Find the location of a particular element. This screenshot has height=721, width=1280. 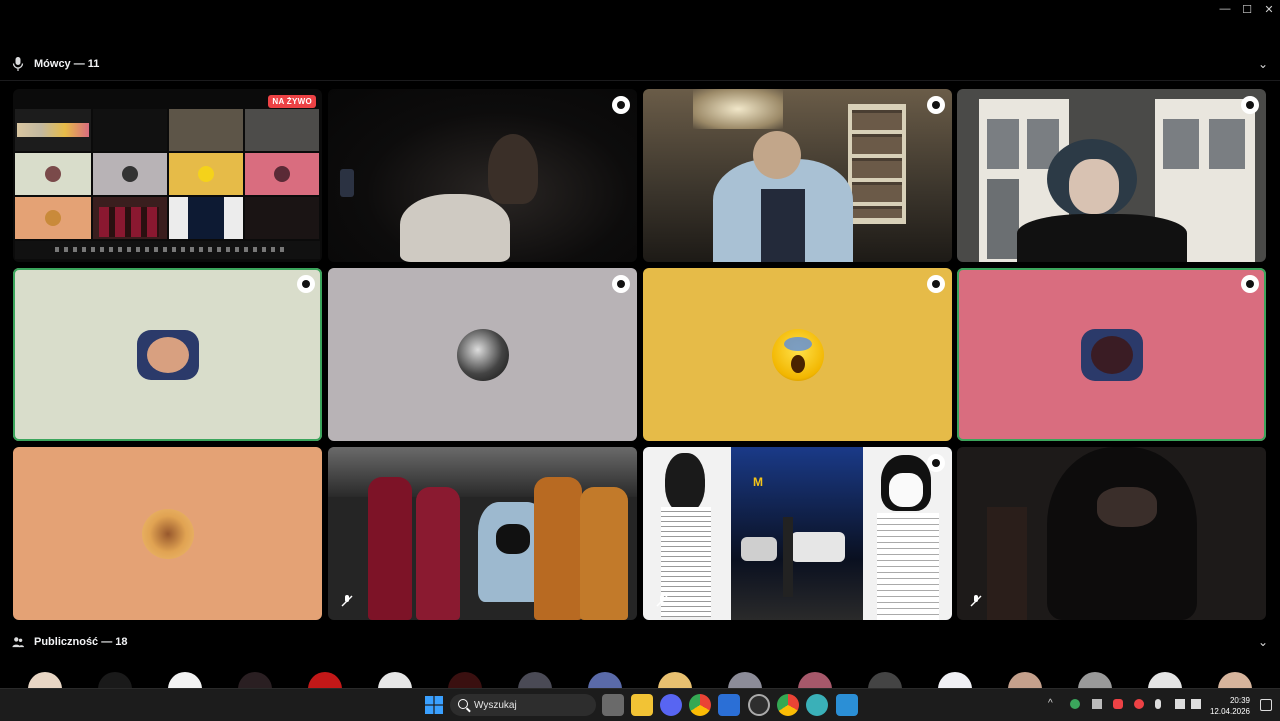

audience-count-label: Publiczność — 18 is located at coordinates (81, 642).